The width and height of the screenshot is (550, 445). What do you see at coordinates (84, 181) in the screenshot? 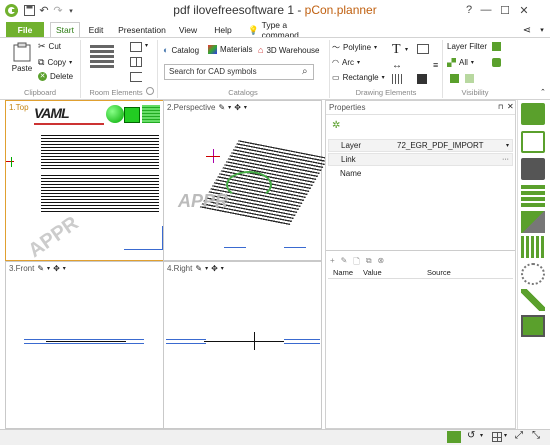
I see `viewport-top: 1.Top VAML APPR` at bounding box center [84, 181].